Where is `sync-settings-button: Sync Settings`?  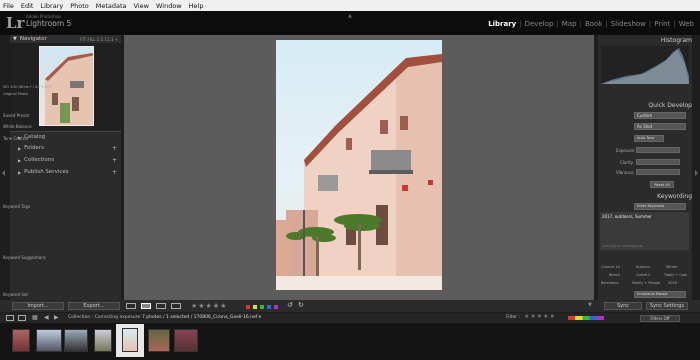
sync-settings-button: Sync Settings is located at coordinates (667, 306).